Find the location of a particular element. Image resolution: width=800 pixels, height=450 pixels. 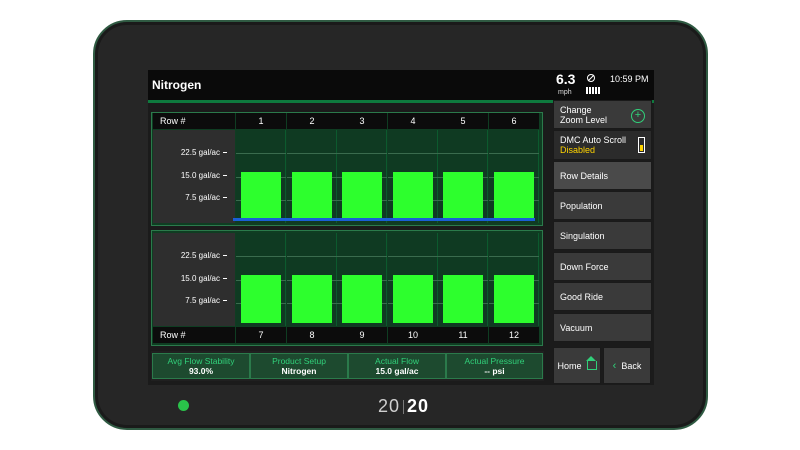

plus-icon: + is located at coordinates (638, 116).